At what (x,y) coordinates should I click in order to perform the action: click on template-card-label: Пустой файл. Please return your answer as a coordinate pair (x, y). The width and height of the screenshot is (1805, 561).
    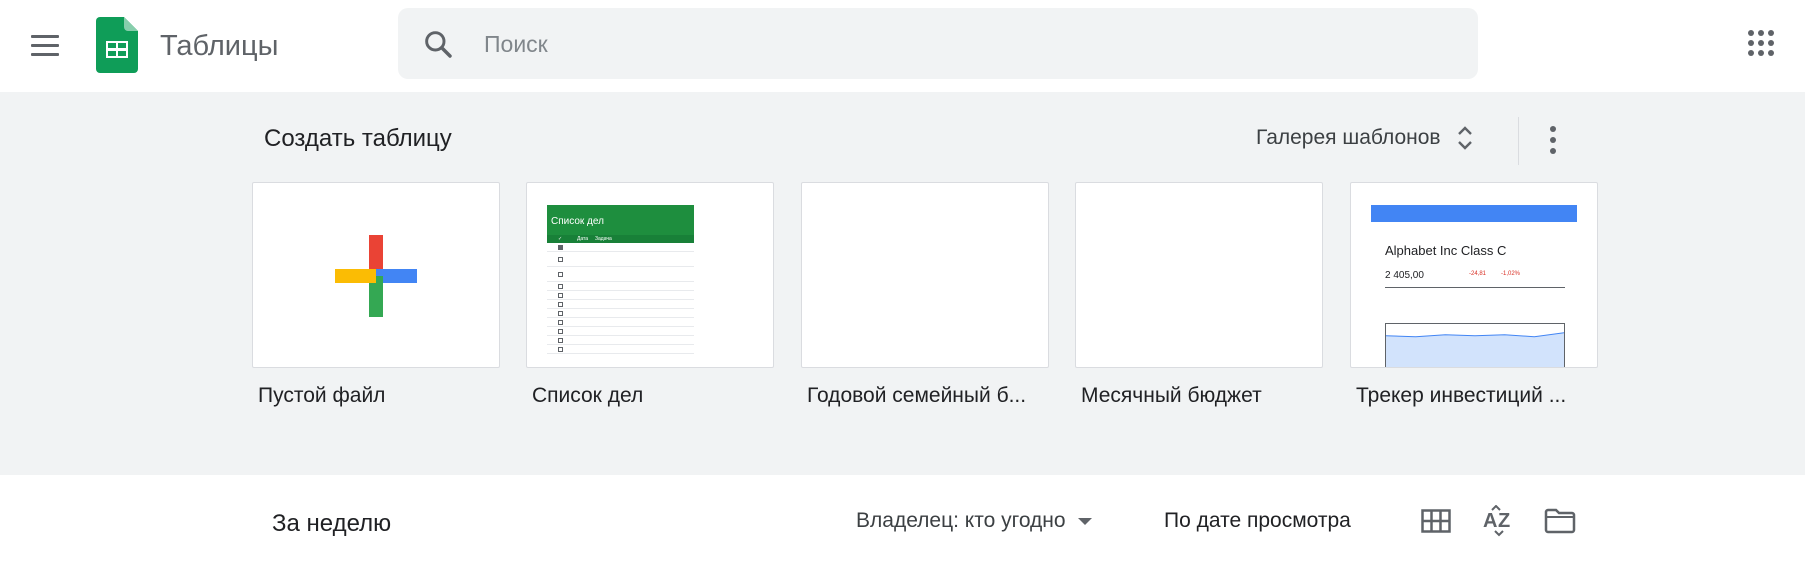
    Looking at the image, I should click on (322, 395).